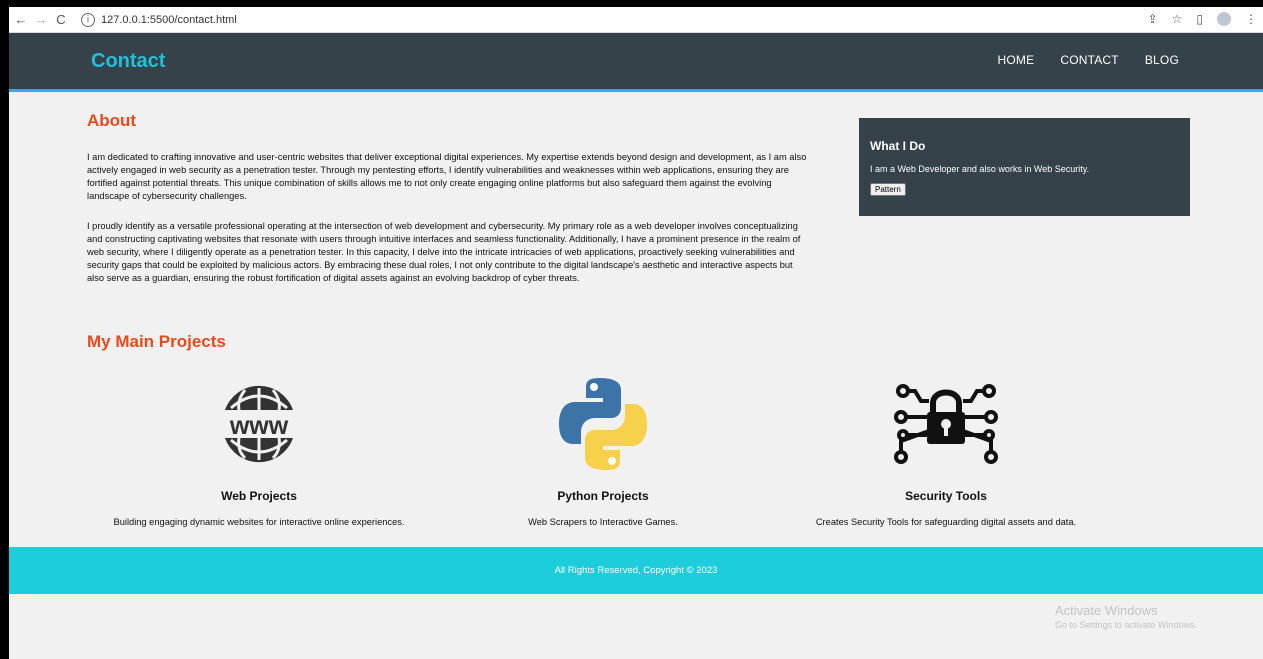  I want to click on site-header: Contact HOME CONTACT BLOG, so click(636, 62).